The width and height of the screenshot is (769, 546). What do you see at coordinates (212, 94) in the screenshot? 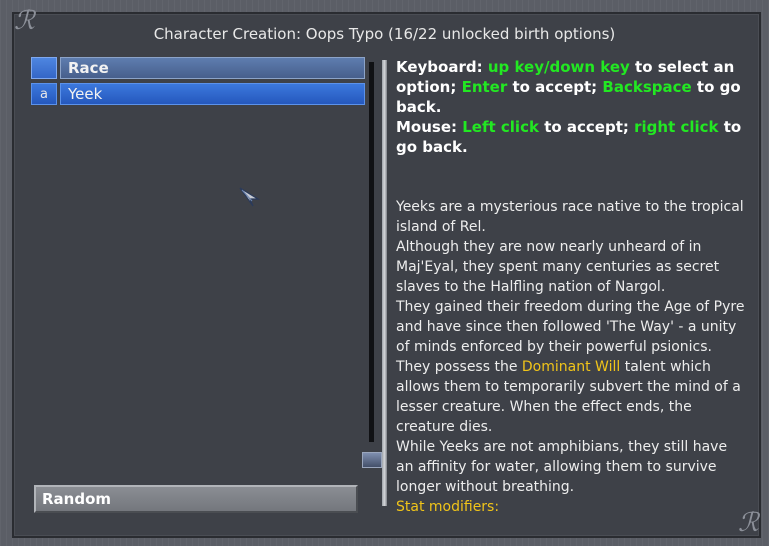
I see `list-item-label: Yeek` at bounding box center [212, 94].